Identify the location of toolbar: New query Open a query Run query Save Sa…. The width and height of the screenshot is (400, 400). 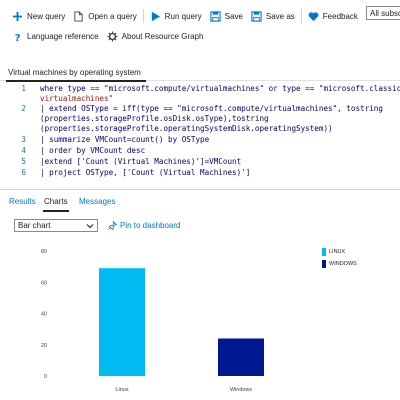
(200, 23).